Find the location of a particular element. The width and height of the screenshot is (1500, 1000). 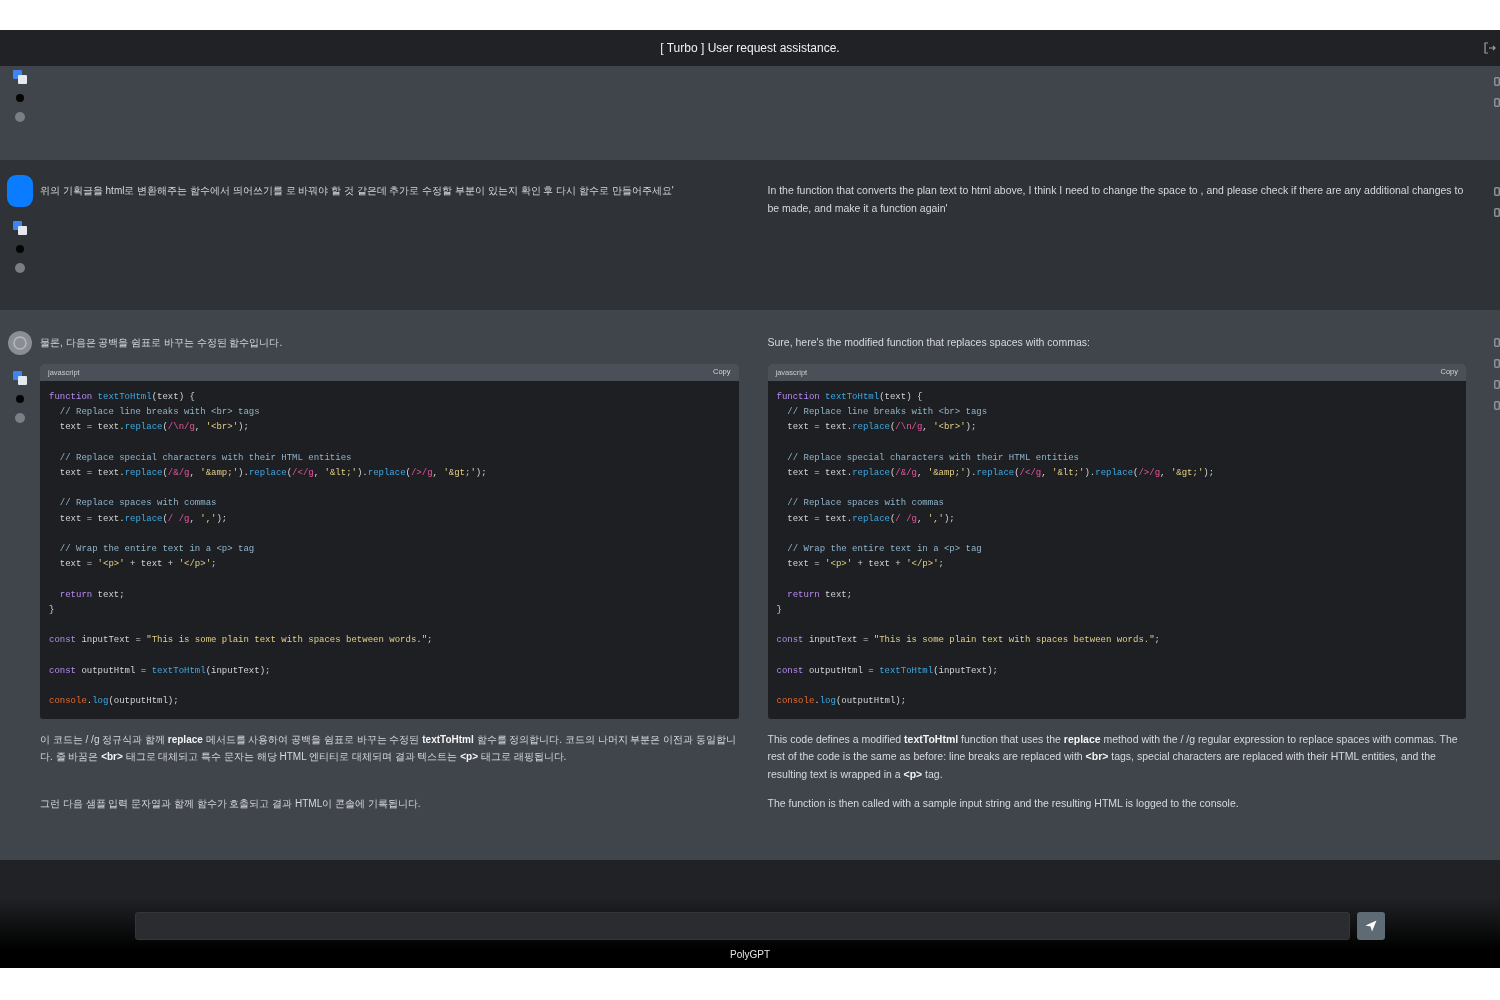

message-text: The function is then called with a sample input string and the resulting HTML is logged to the console. is located at coordinates (1003, 804).